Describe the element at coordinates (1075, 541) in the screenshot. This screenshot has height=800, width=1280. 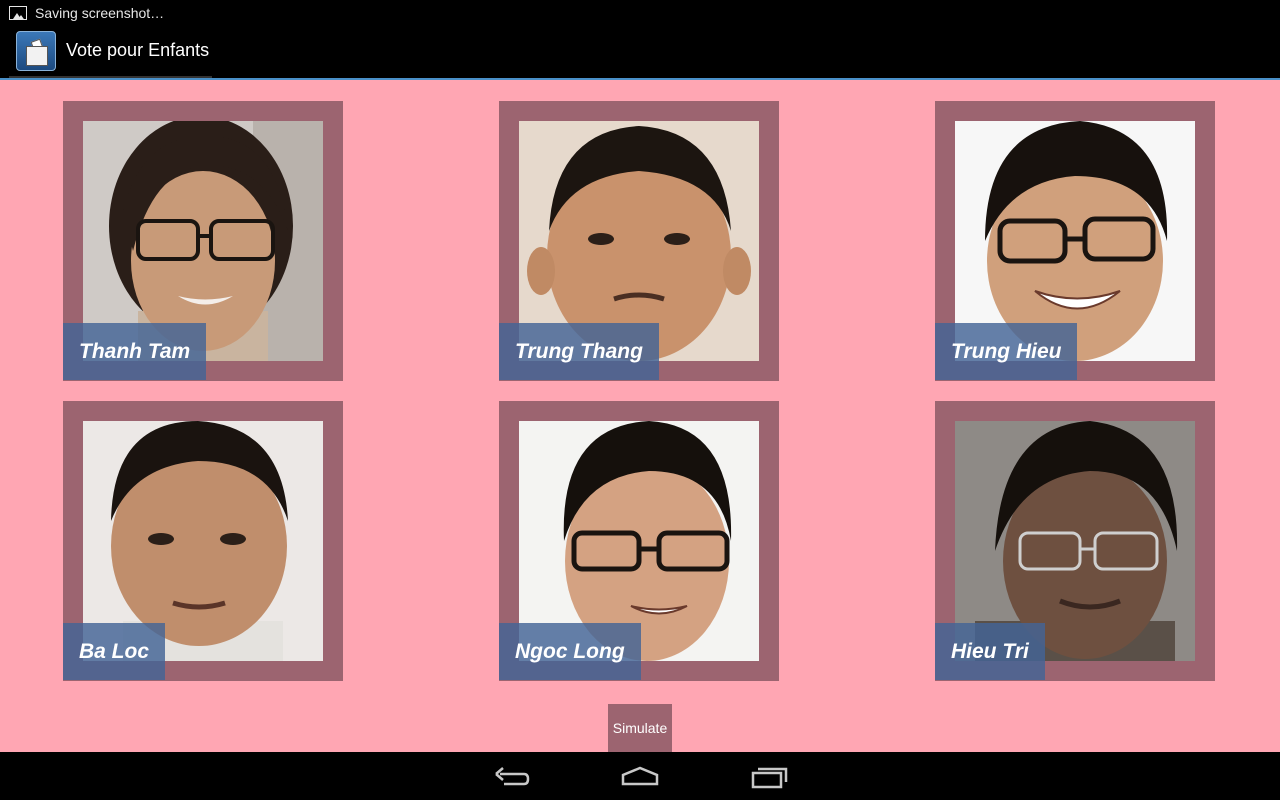
I see `candidate-card: Hieu Tri` at that location.